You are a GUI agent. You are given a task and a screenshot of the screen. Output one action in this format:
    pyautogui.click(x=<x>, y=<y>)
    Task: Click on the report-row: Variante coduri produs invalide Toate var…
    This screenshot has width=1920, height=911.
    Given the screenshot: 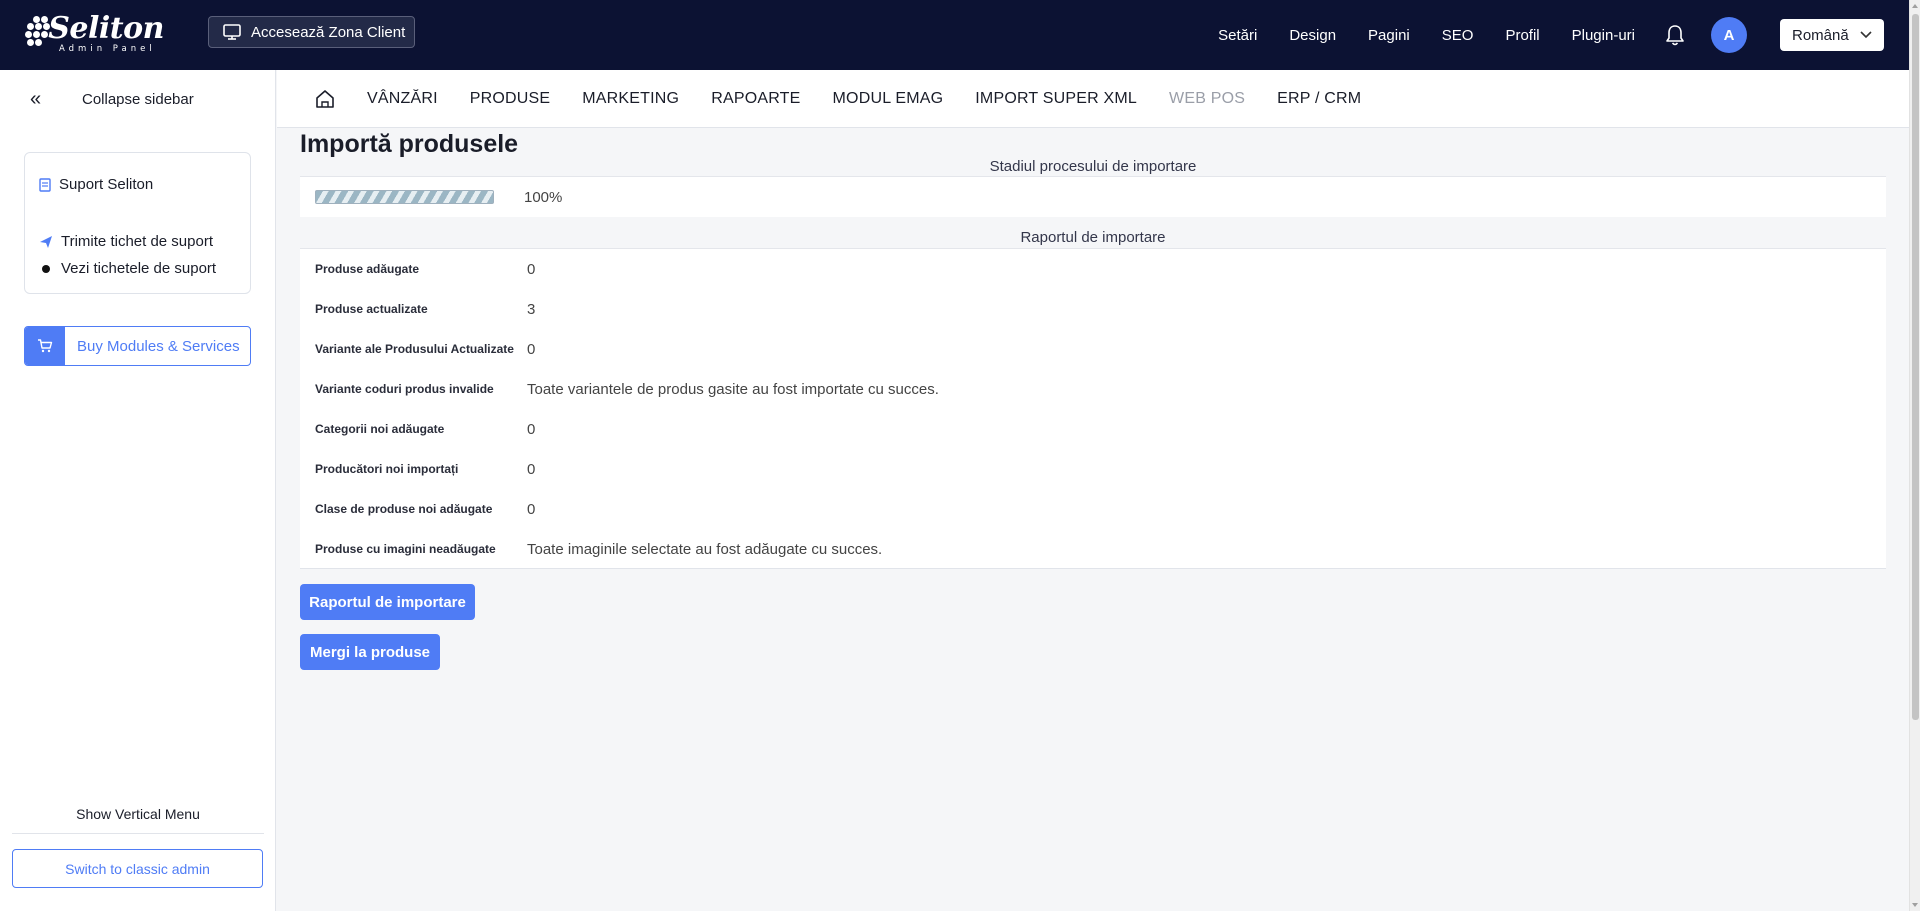 What is the action you would take?
    pyautogui.click(x=1093, y=389)
    